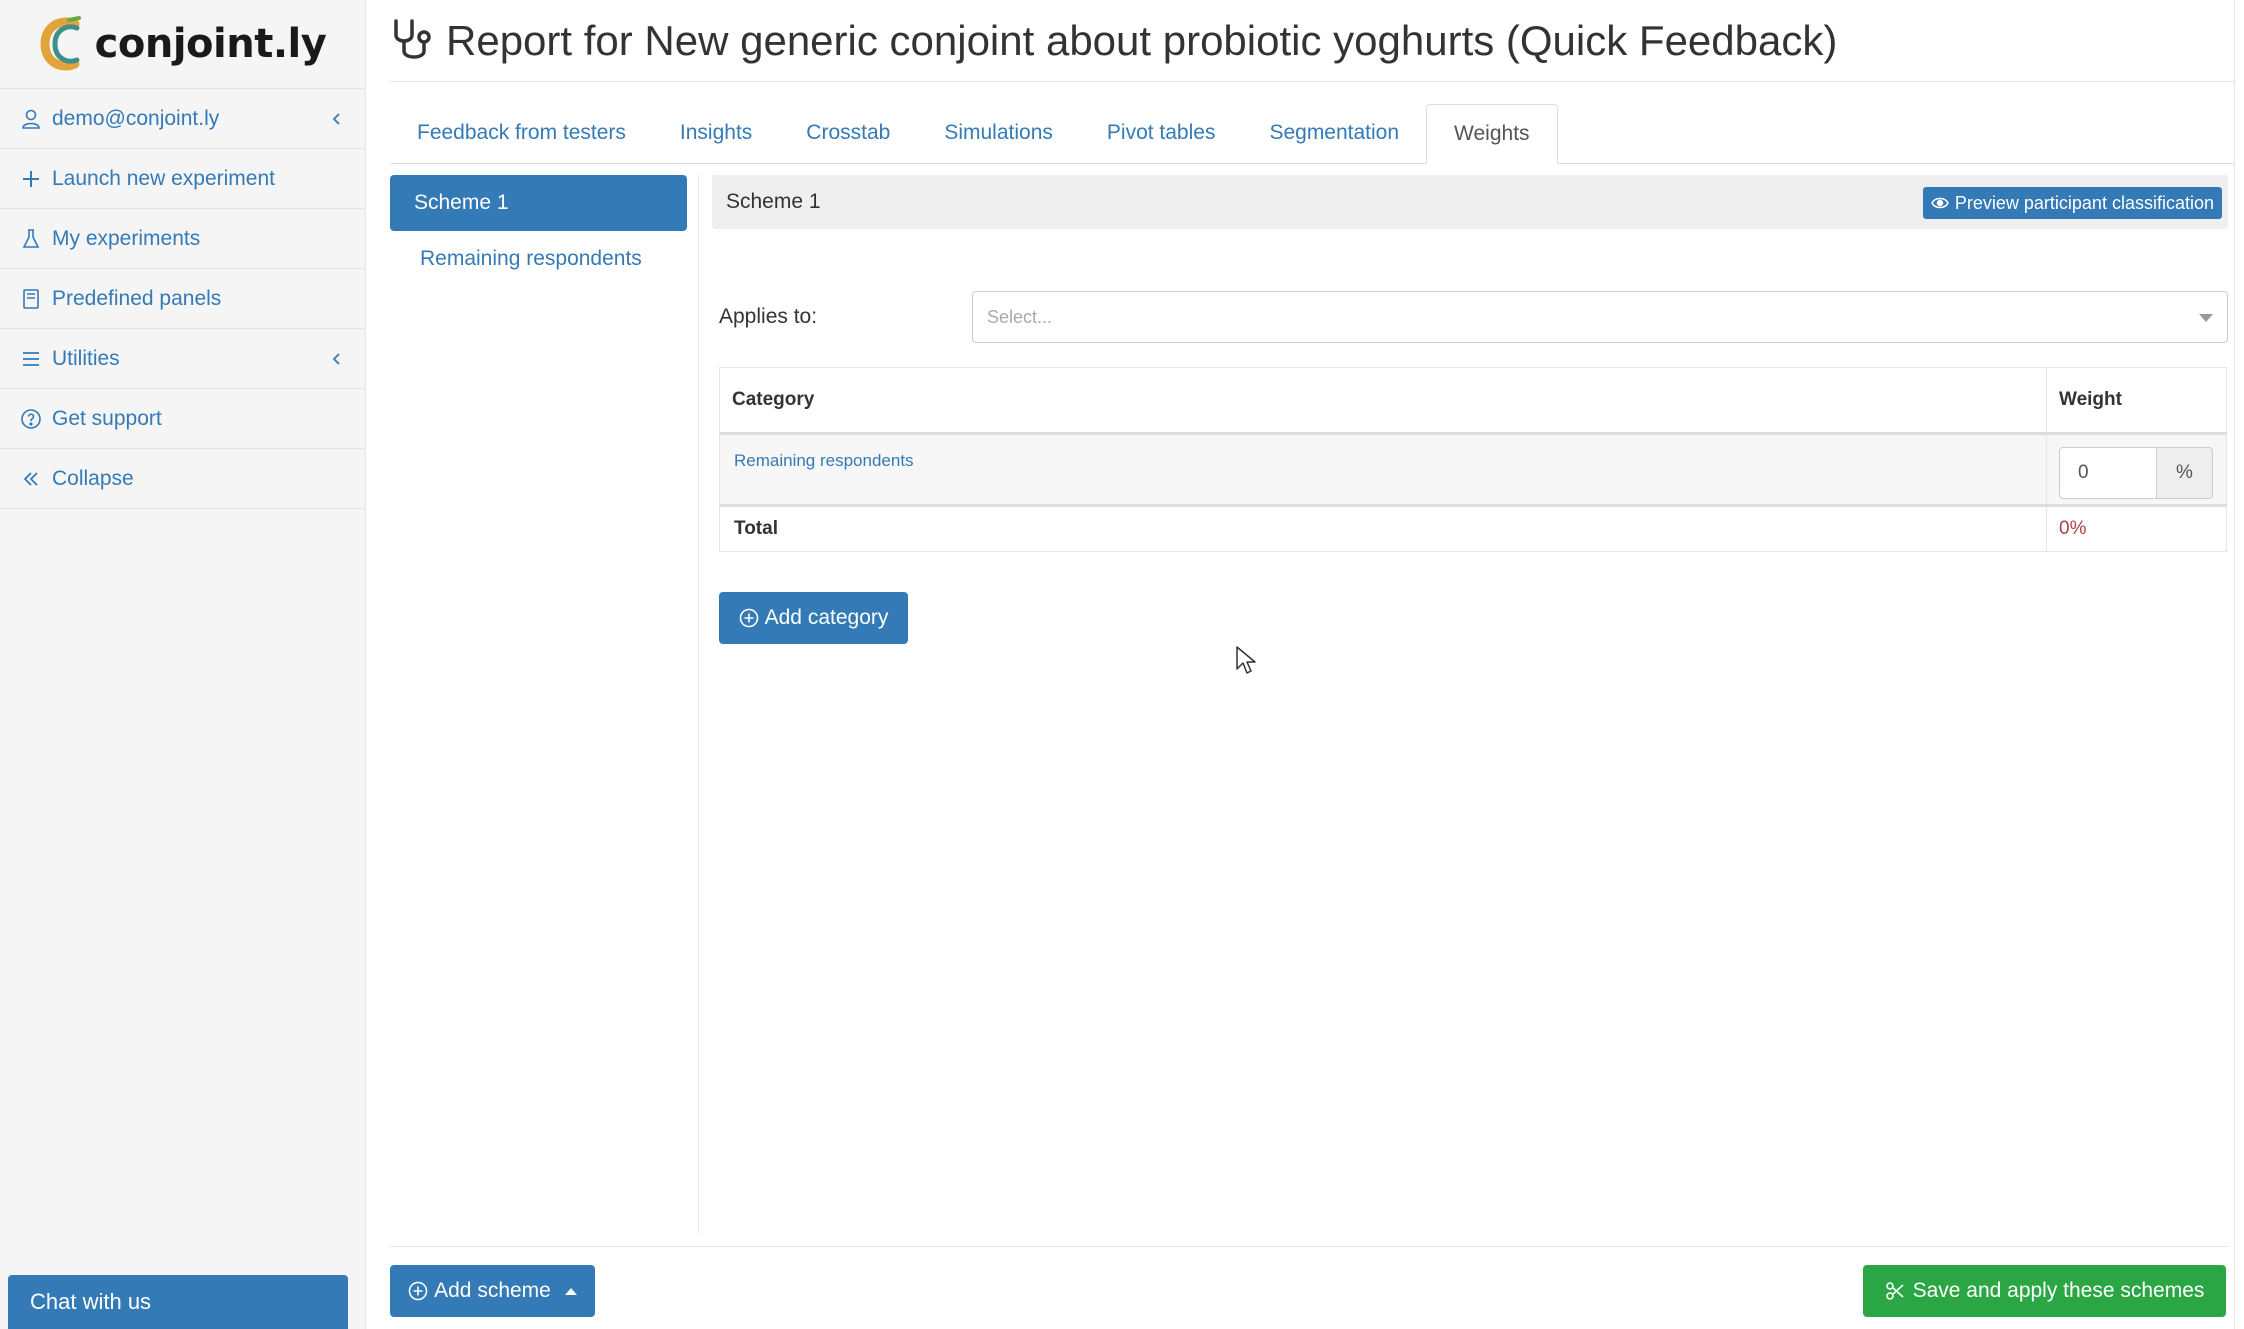  What do you see at coordinates (1492, 134) in the screenshot?
I see `tab-weights: Weights` at bounding box center [1492, 134].